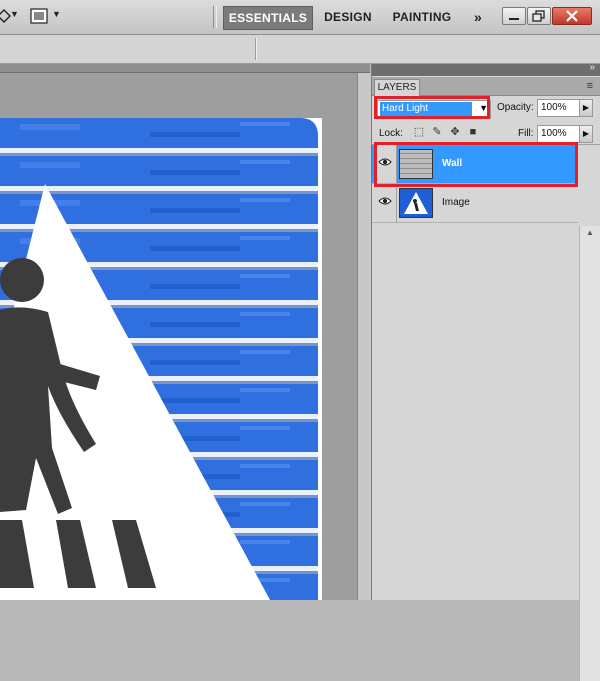  What do you see at coordinates (419, 132) in the screenshot?
I see `lock-transparent-pixels-icon: ⬚` at bounding box center [419, 132].